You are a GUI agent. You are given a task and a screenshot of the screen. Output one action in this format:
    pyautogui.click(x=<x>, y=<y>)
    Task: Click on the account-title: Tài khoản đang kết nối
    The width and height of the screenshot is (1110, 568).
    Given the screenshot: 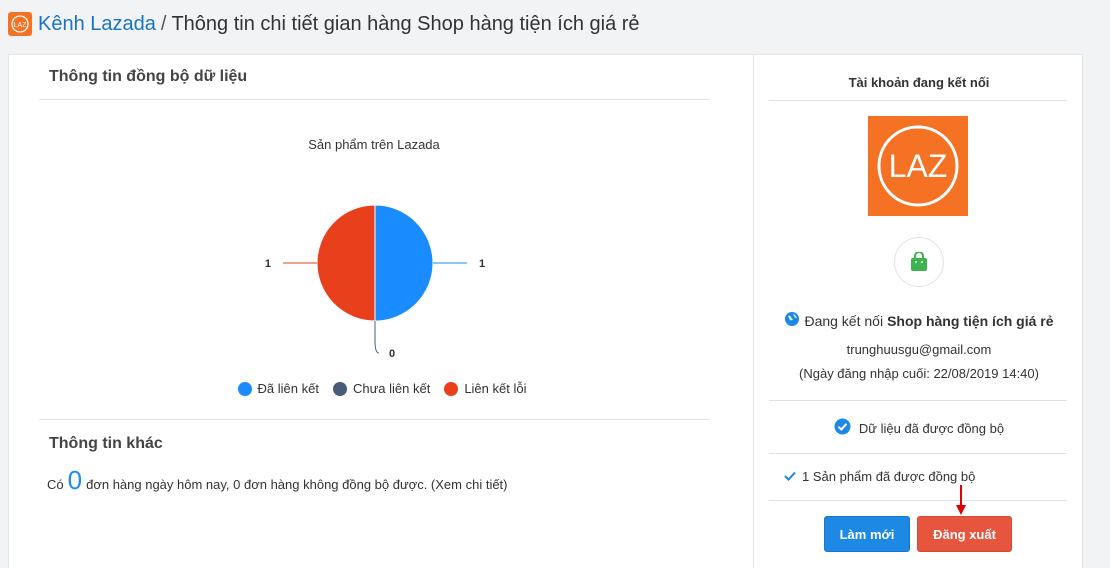 What is the action you would take?
    pyautogui.click(x=919, y=82)
    